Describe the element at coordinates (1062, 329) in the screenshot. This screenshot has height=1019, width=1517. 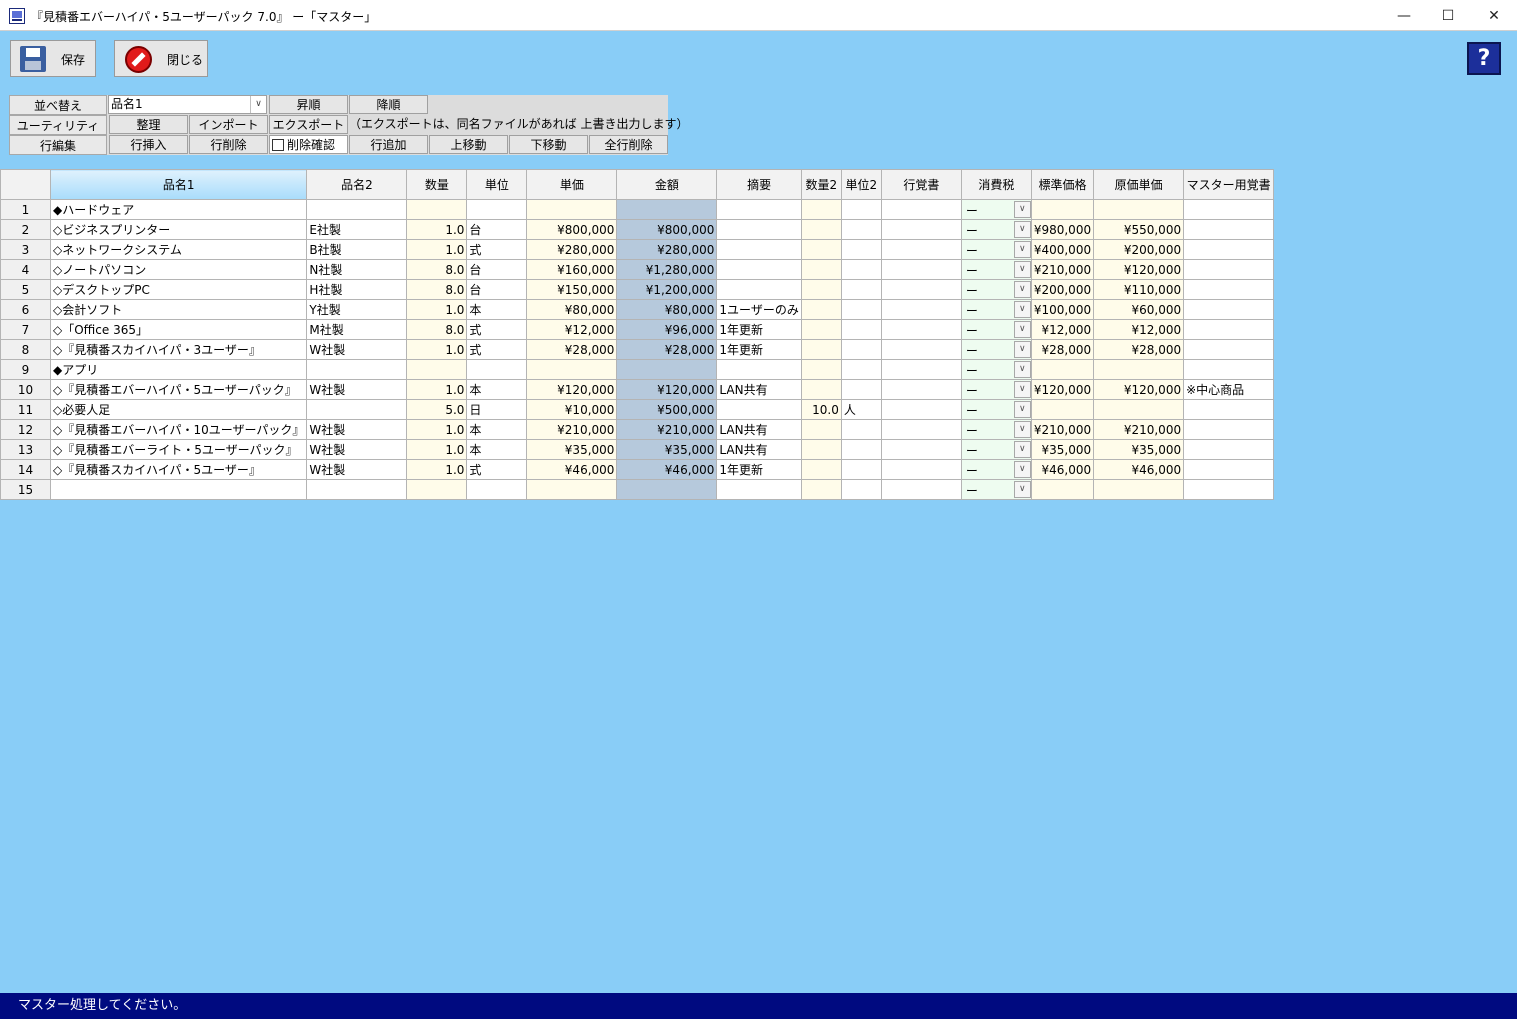
I see `cell-standard-price: ¥12,000` at that location.